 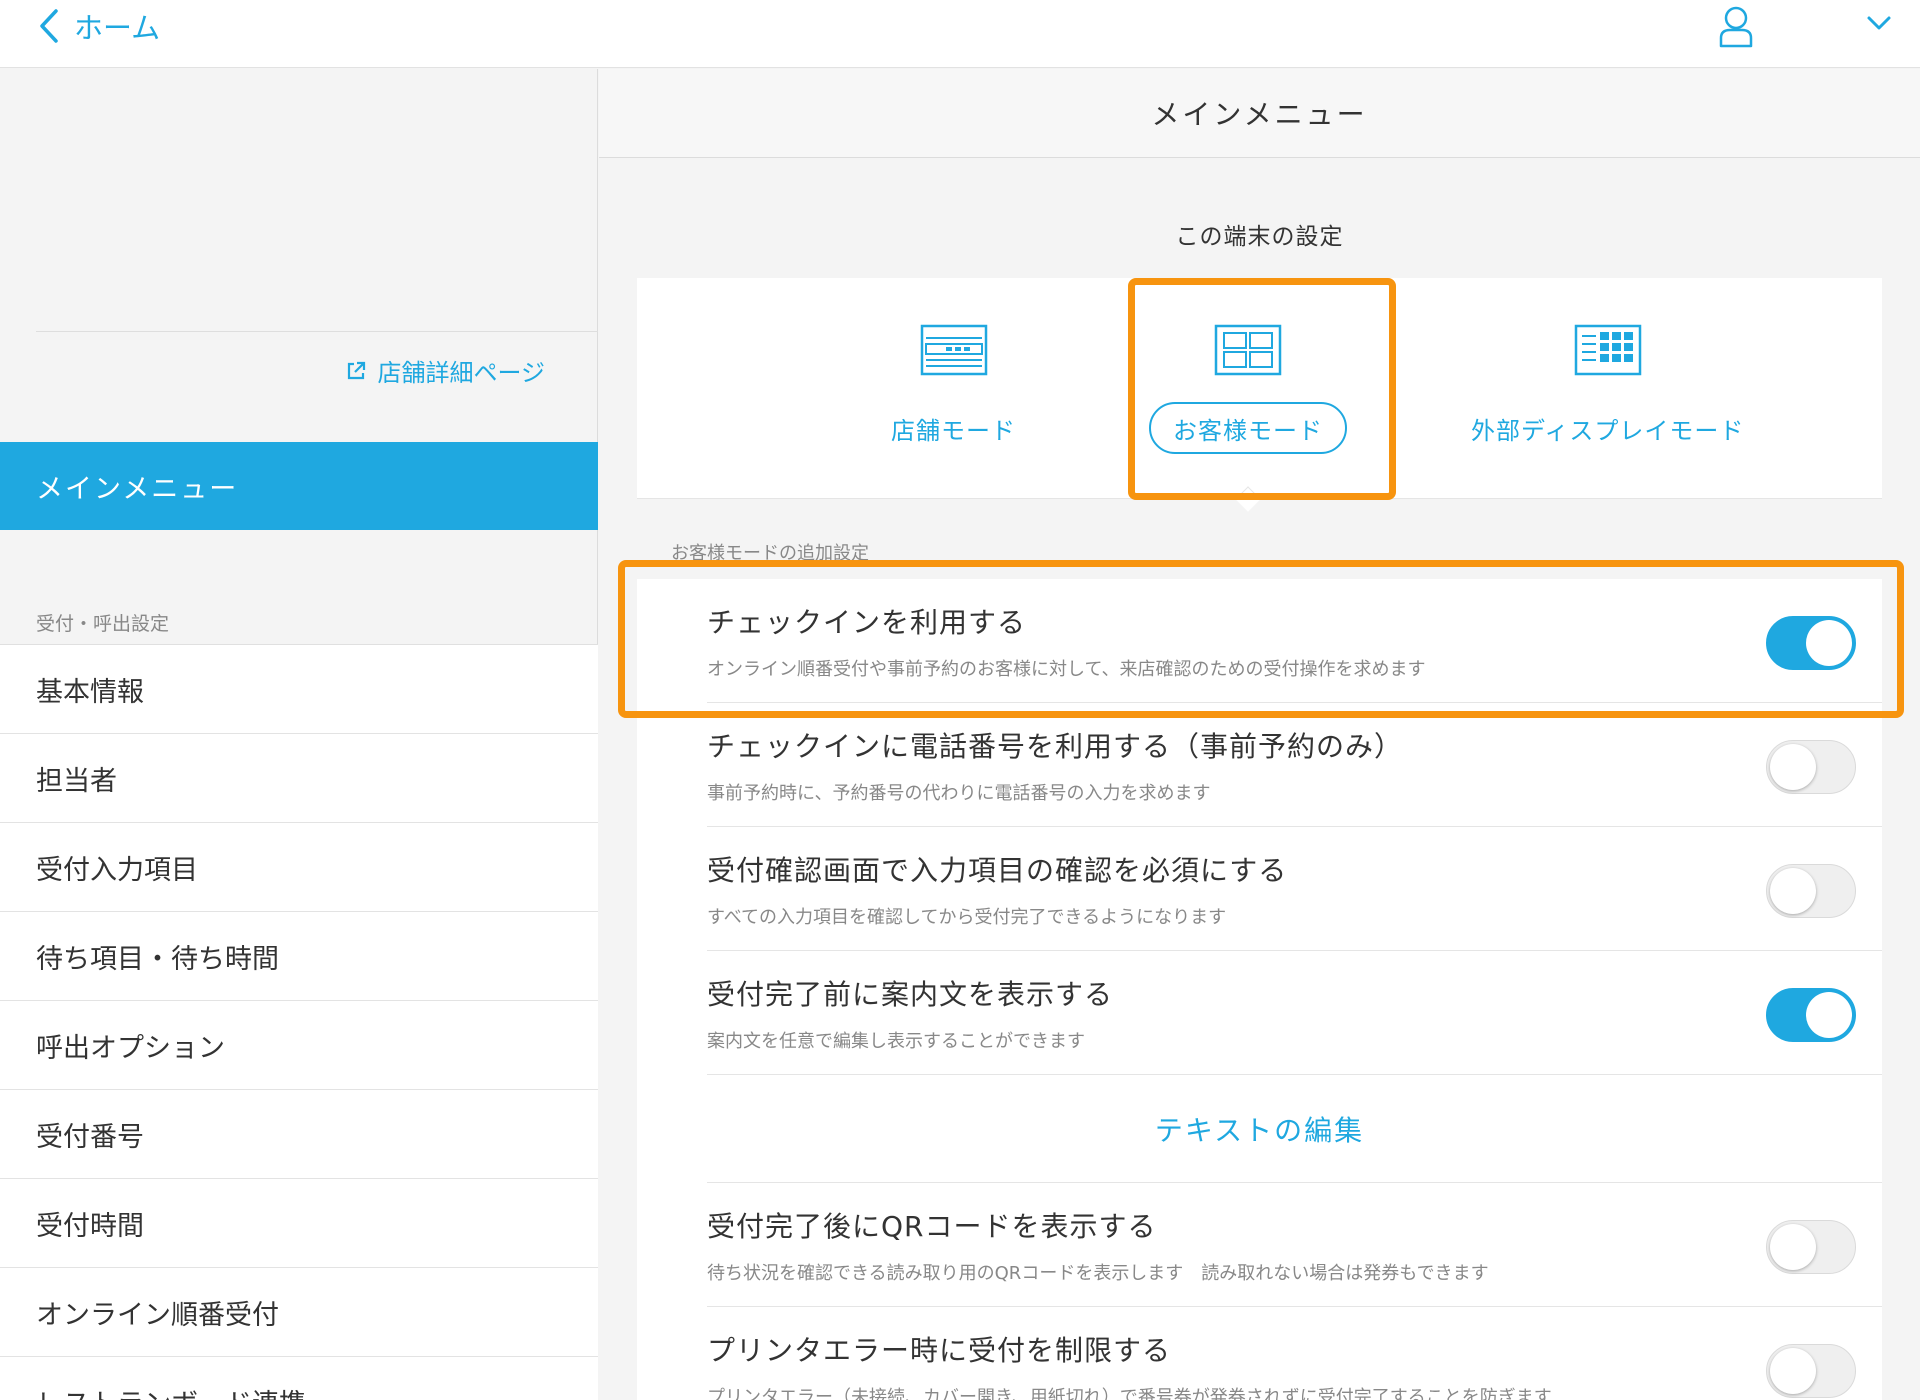 What do you see at coordinates (299, 778) in the screenshot?
I see `sidebar-item-staff: 担当者` at bounding box center [299, 778].